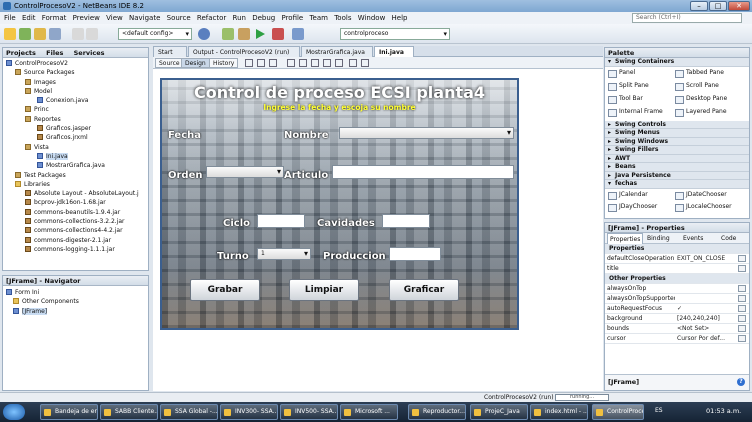 Image resolution: width=752 pixels, height=422 pixels. I want to click on tree-item: ControlProcesoV2, so click(75, 63).